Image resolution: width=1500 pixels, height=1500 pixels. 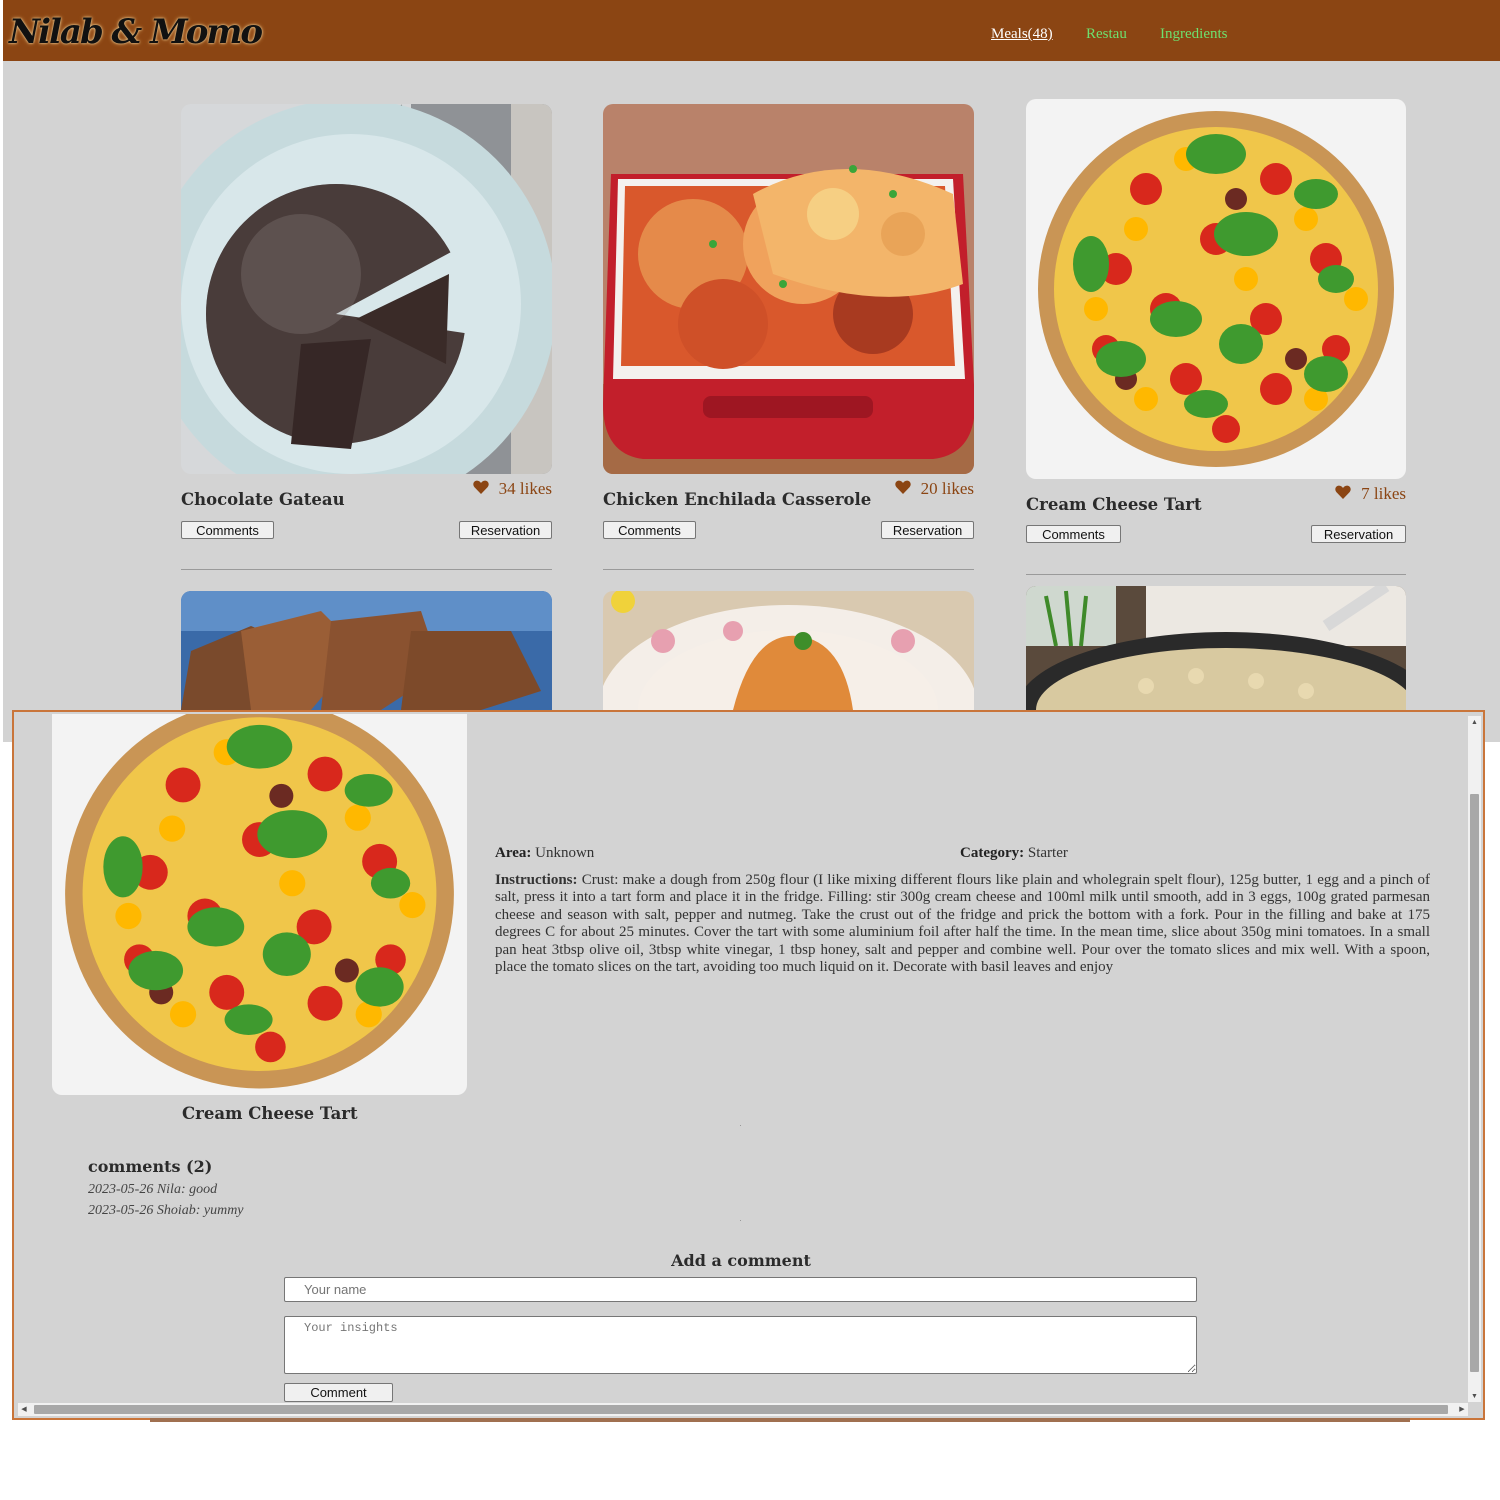 What do you see at coordinates (780, 1420) in the screenshot?
I see `background-strip` at bounding box center [780, 1420].